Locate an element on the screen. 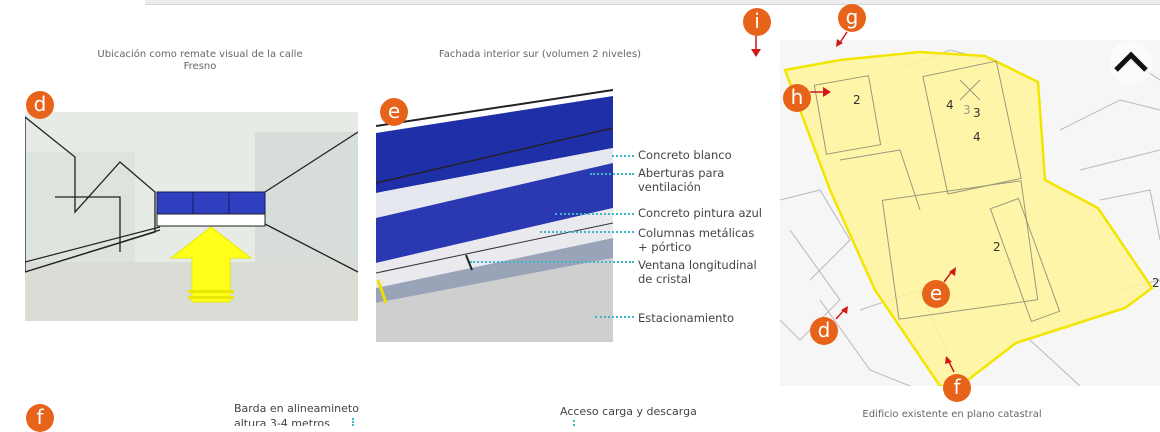  label-estacionamiento: Estacionamiento is located at coordinates (686, 318).